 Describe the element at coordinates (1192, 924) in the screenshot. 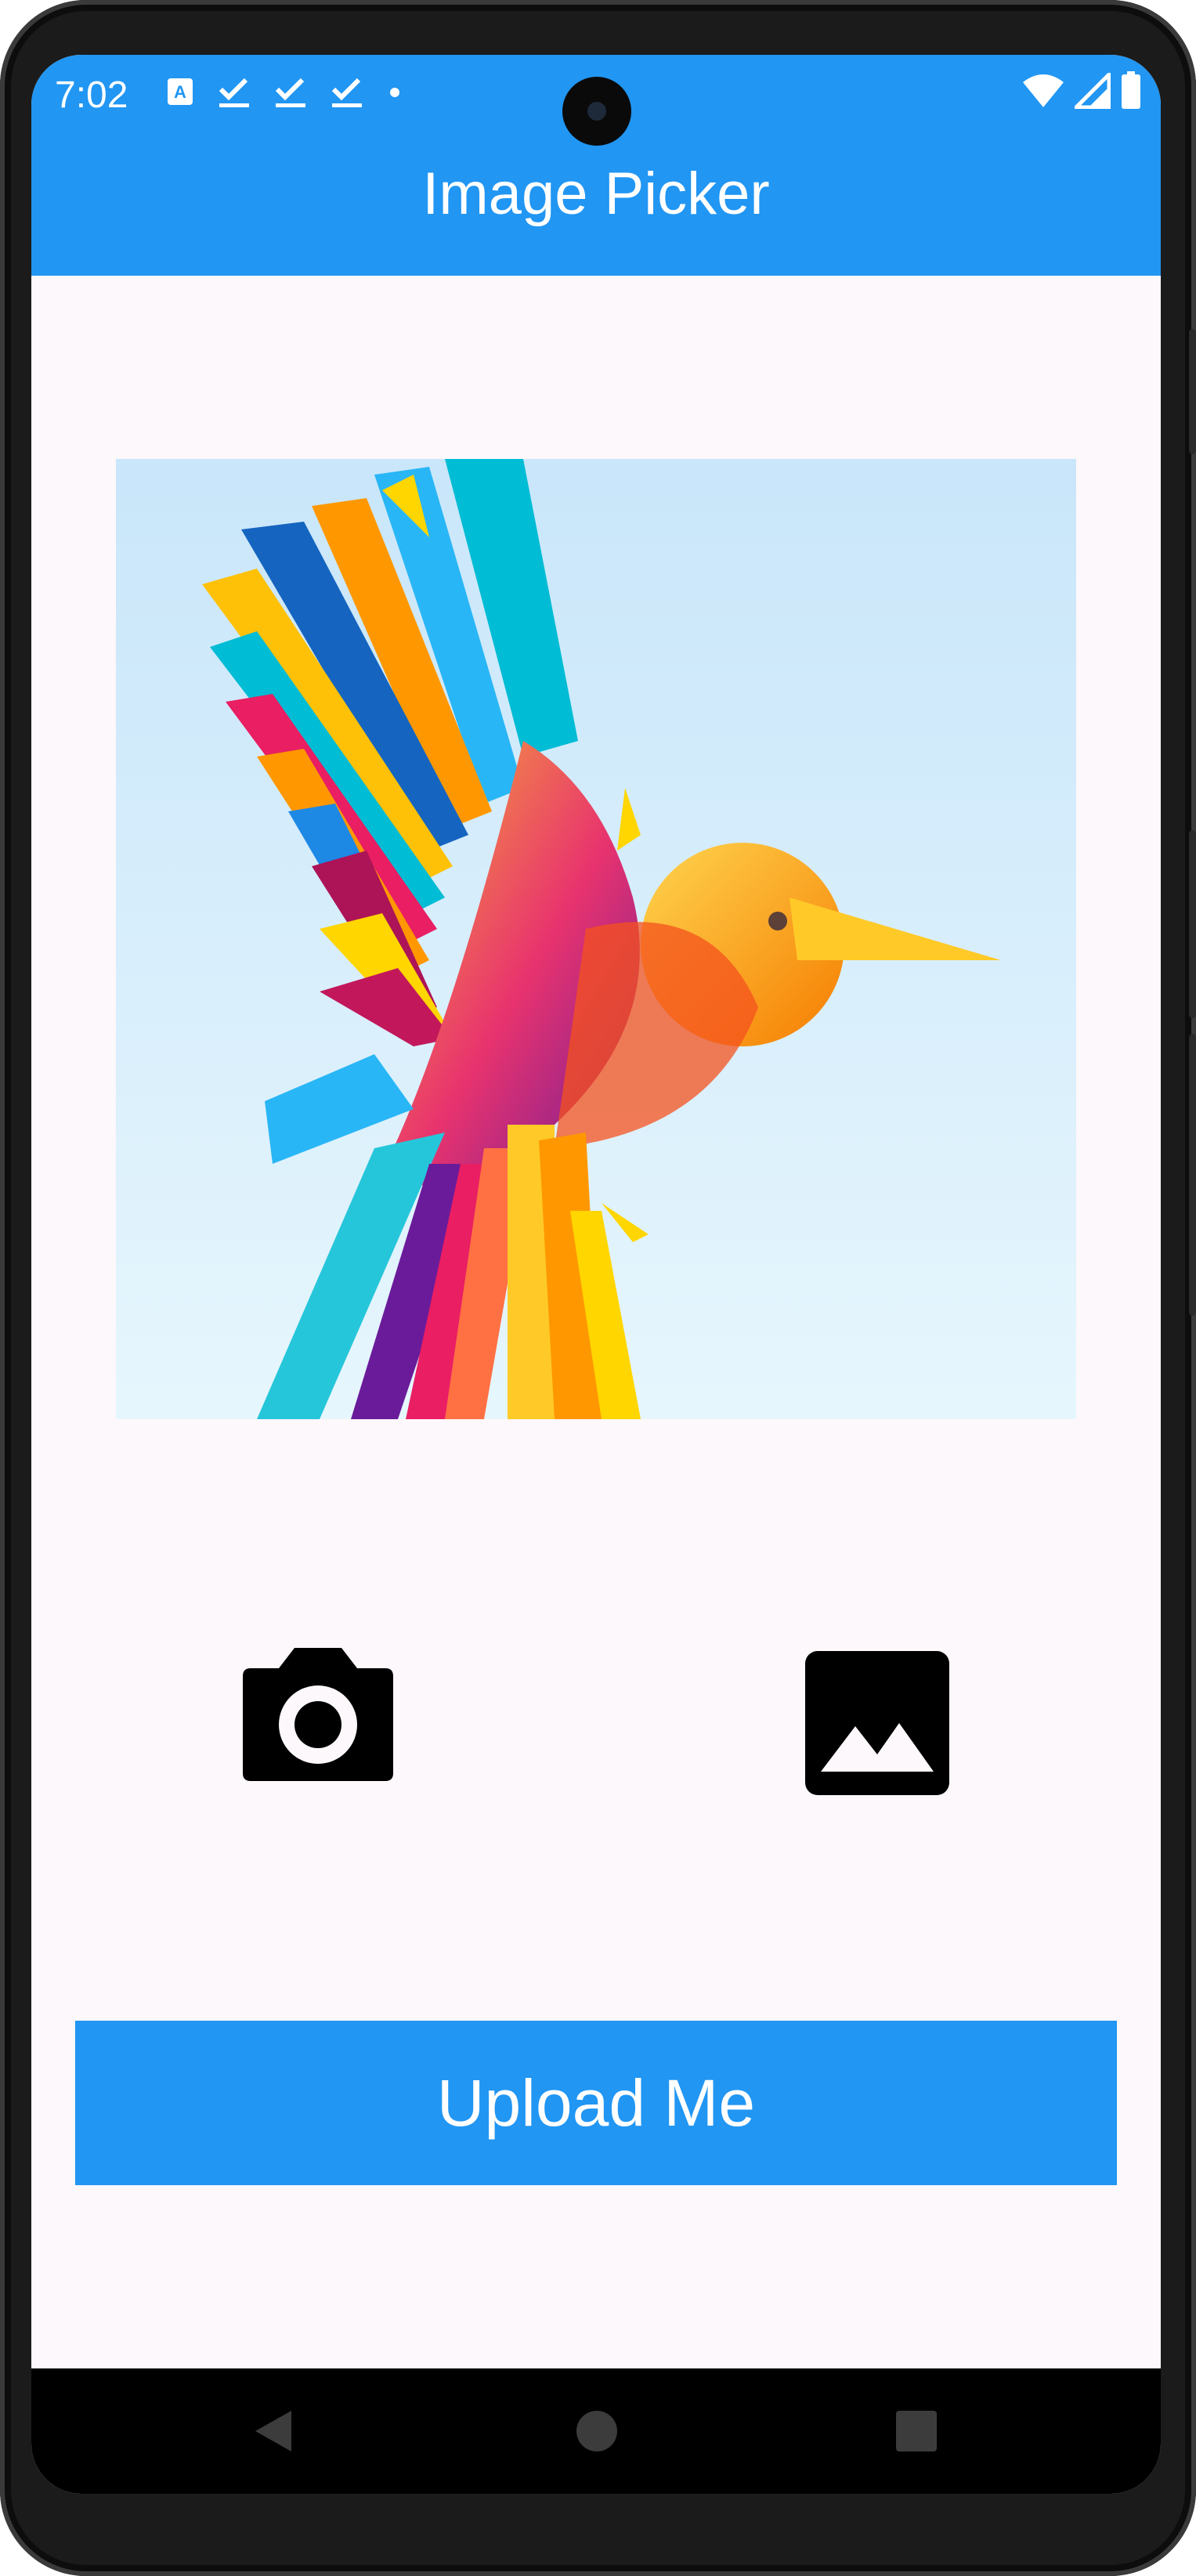

I see `volume-up-button` at that location.